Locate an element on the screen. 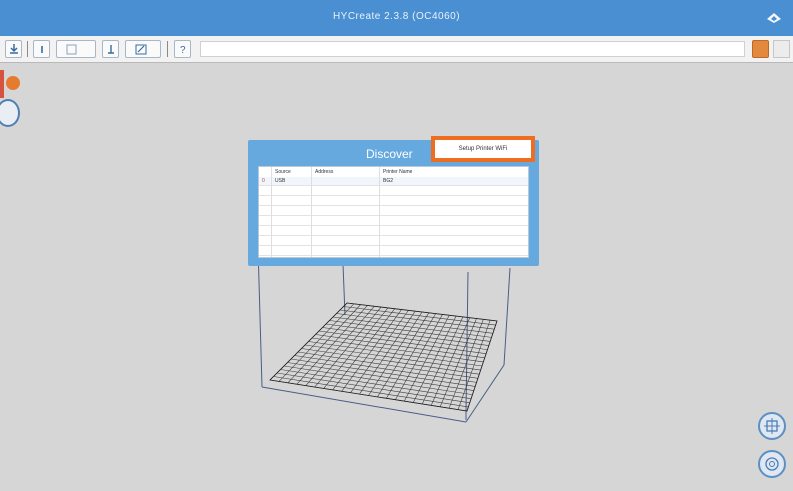  printer-table: Source Address Printer Name 0 USB BG2 is located at coordinates (393, 212).